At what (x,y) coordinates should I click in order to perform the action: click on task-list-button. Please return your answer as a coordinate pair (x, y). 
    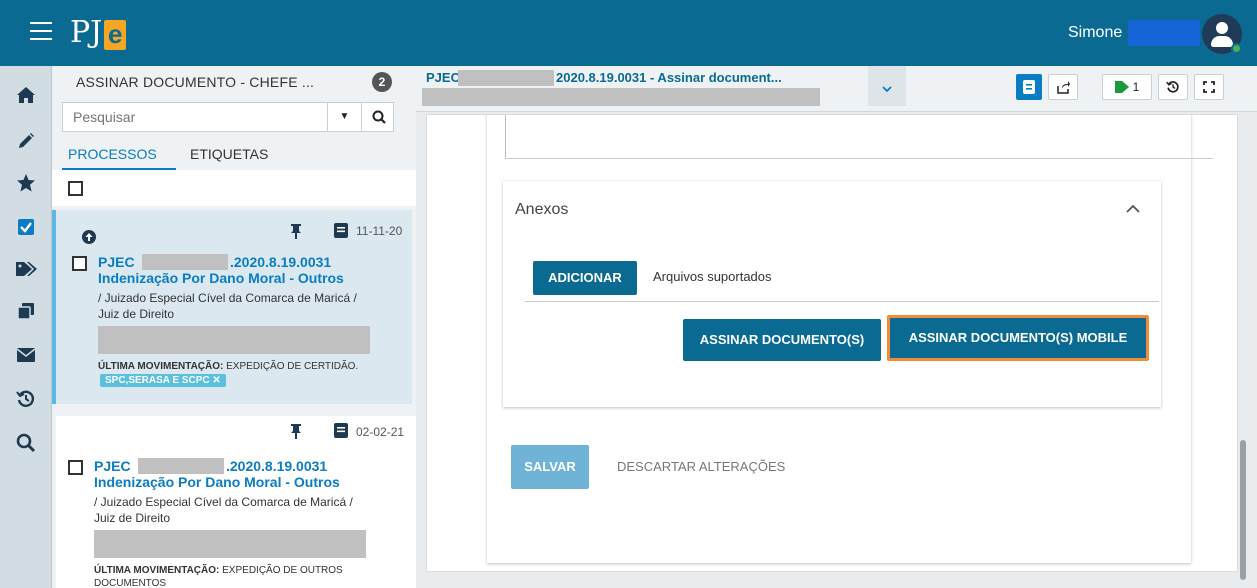
    Looking at the image, I should click on (1029, 87).